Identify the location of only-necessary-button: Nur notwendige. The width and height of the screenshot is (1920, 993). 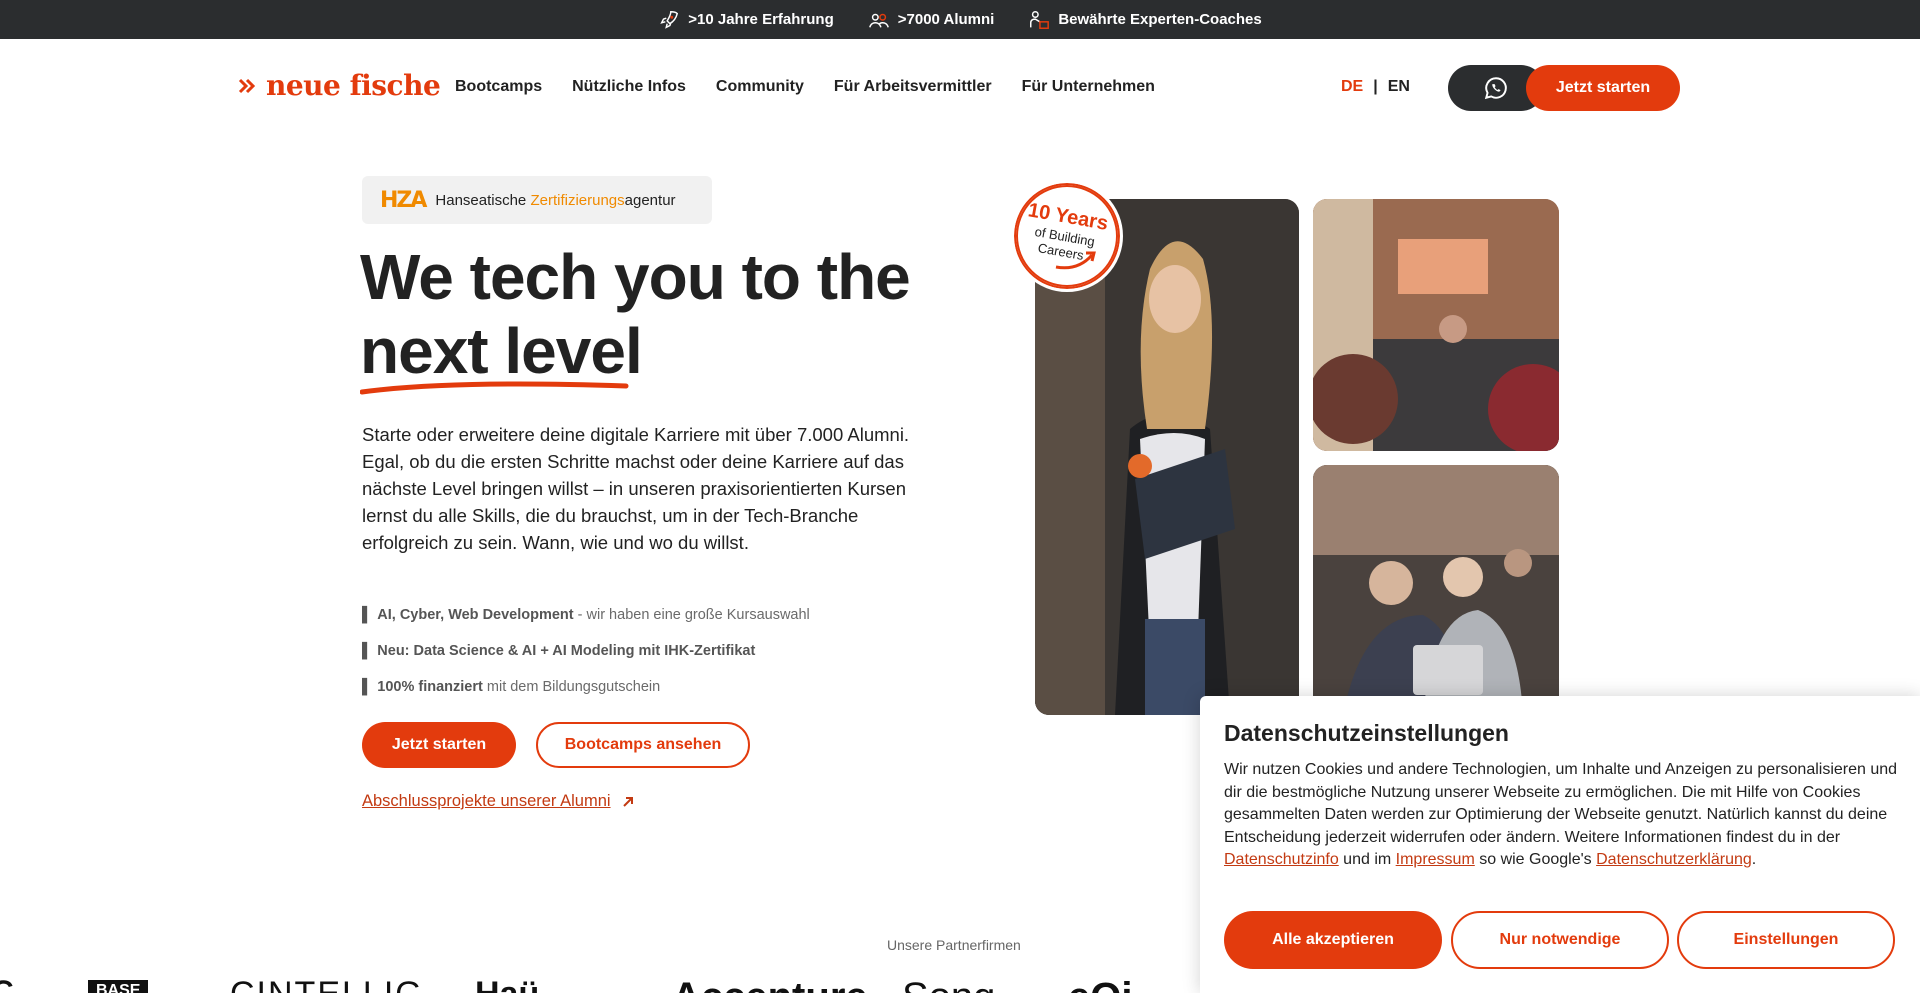
(1560, 940).